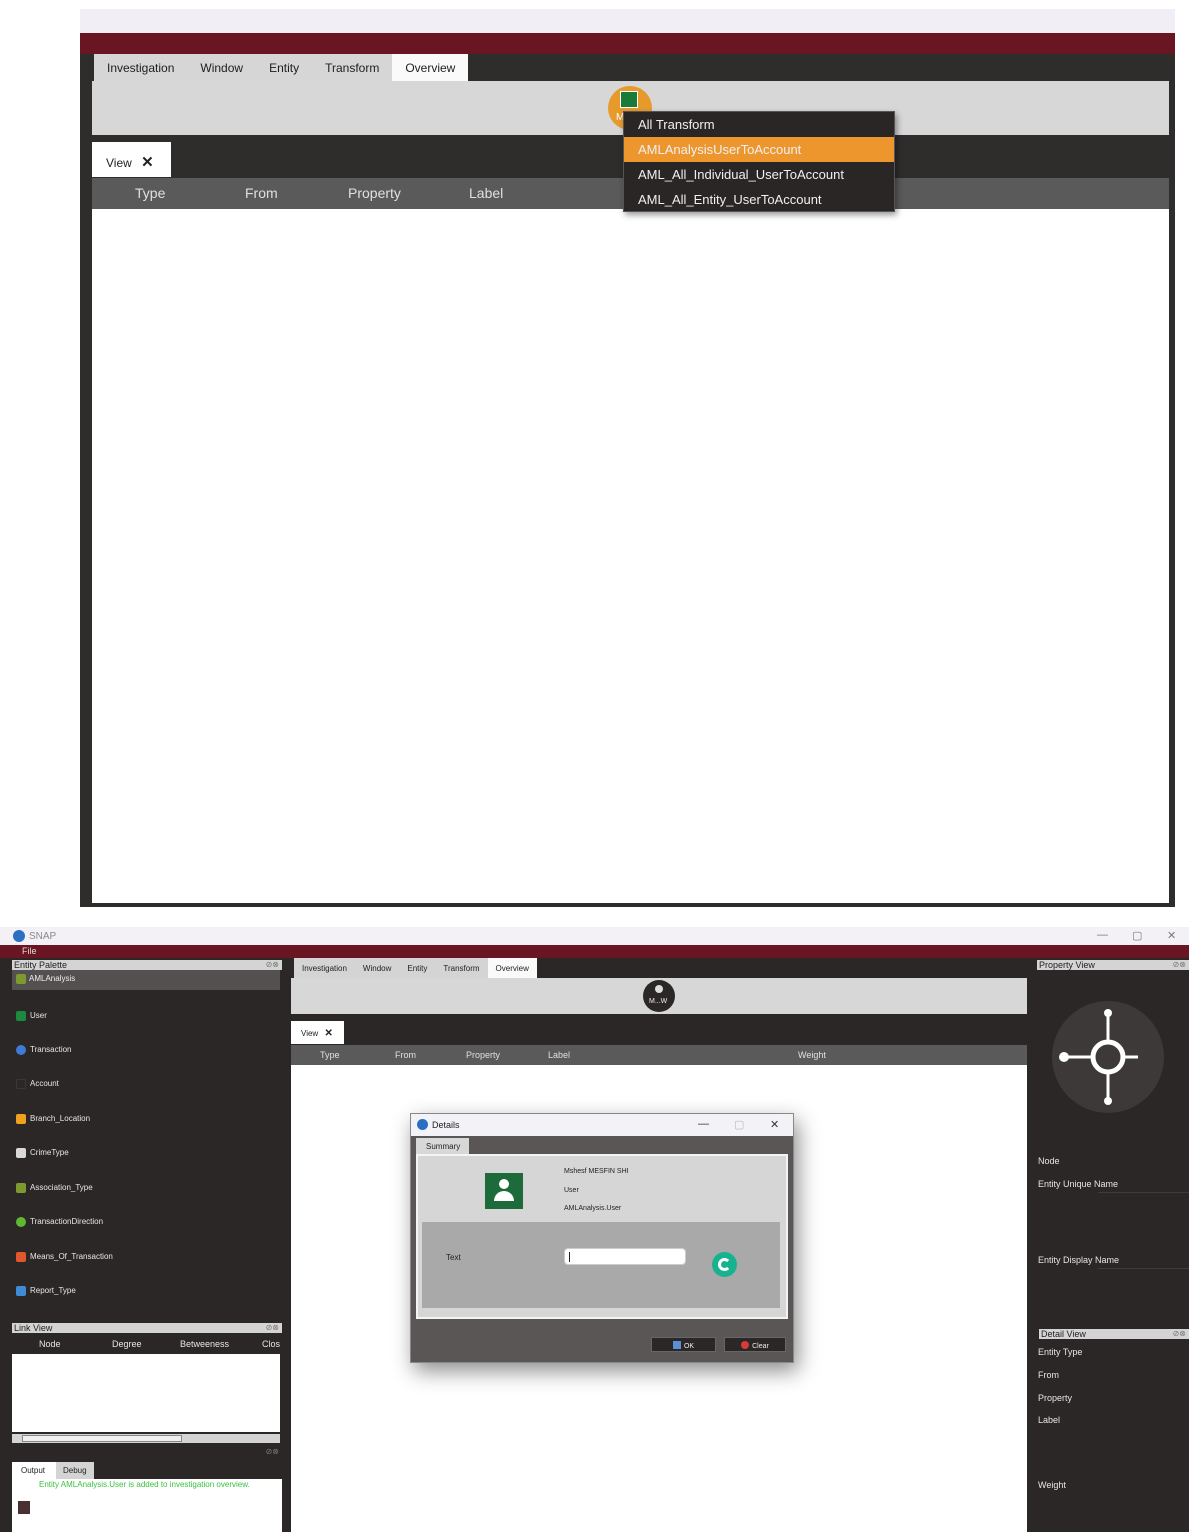 This screenshot has width=1189, height=1532. Describe the element at coordinates (44, 1050) in the screenshot. I see `palette-item-transaction: Transaction` at that location.